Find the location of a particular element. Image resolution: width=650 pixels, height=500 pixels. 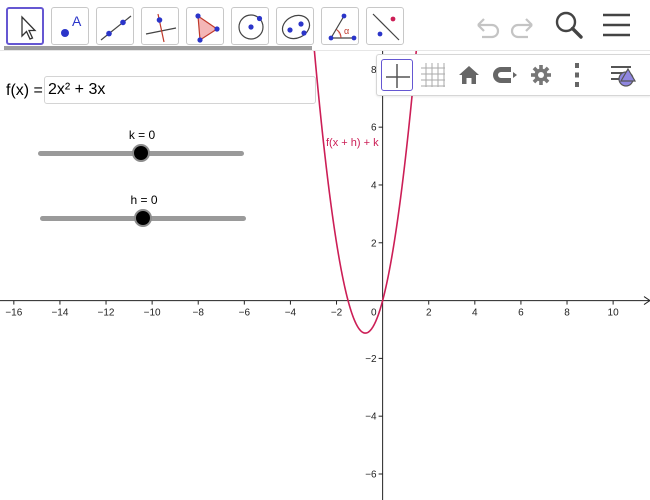

origin-label: 0 is located at coordinates (374, 313).